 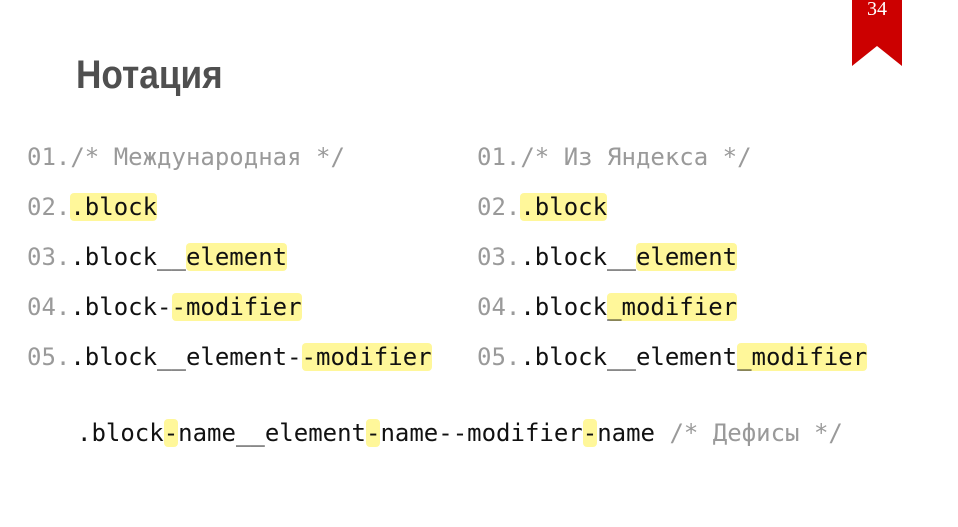 I want to click on right-code-line-4: 04..block_modifier, so click(x=607, y=307).